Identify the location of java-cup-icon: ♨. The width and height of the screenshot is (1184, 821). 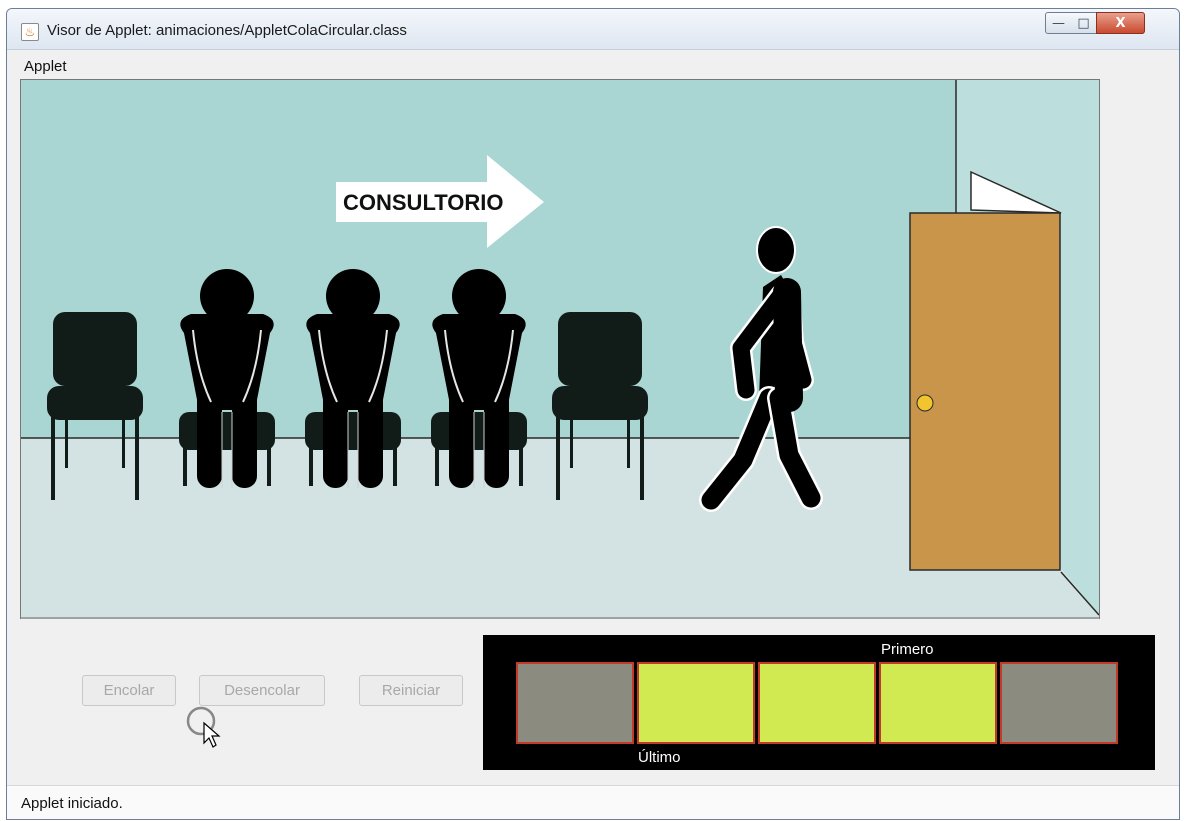
(30, 32).